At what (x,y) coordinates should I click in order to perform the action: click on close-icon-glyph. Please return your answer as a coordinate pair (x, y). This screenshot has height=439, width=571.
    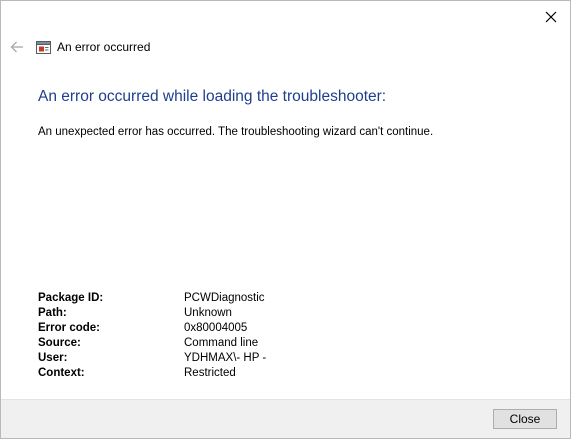
    Looking at the image, I should click on (551, 17).